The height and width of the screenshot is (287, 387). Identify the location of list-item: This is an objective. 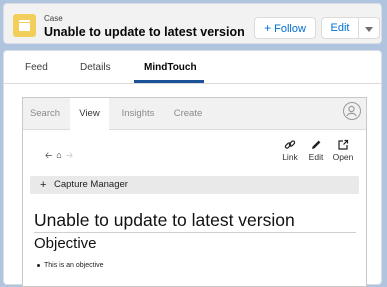
(70, 265).